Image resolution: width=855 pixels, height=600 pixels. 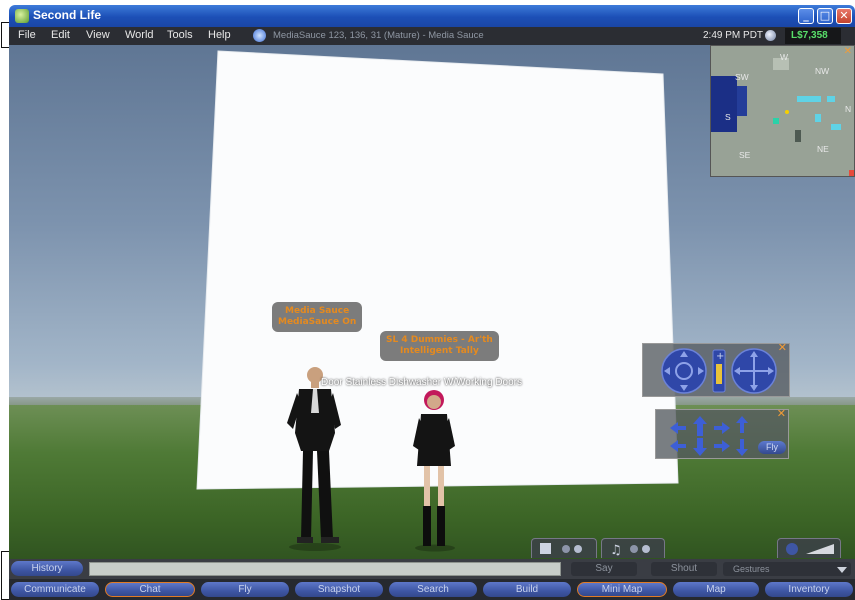 I want to click on slide-right-arrow-icon, so click(x=722, y=446).